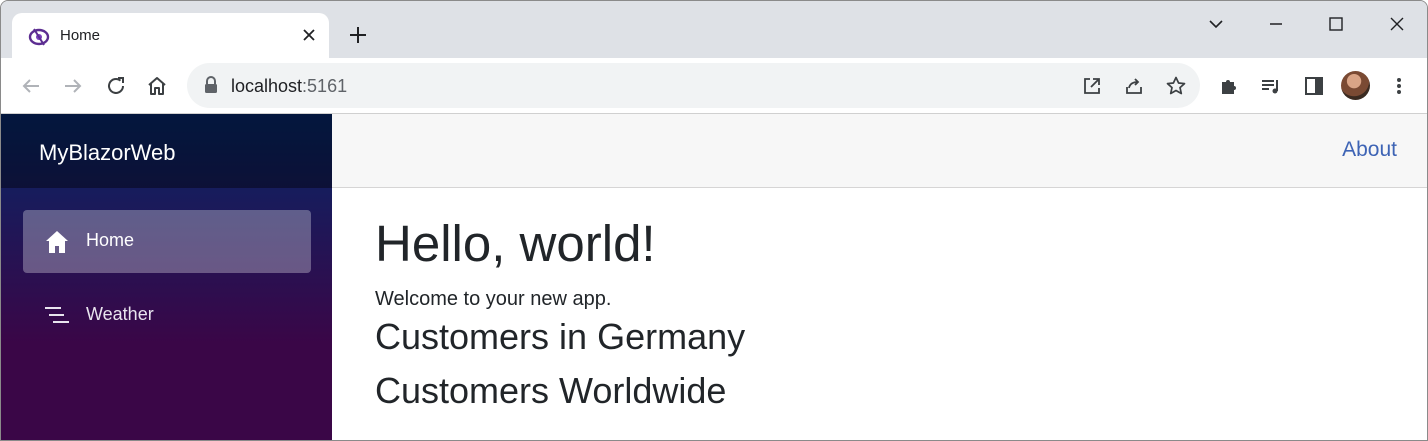 Image resolution: width=1428 pixels, height=441 pixels. What do you see at coordinates (120, 314) in the screenshot?
I see `nav-label-weather: Weather` at bounding box center [120, 314].